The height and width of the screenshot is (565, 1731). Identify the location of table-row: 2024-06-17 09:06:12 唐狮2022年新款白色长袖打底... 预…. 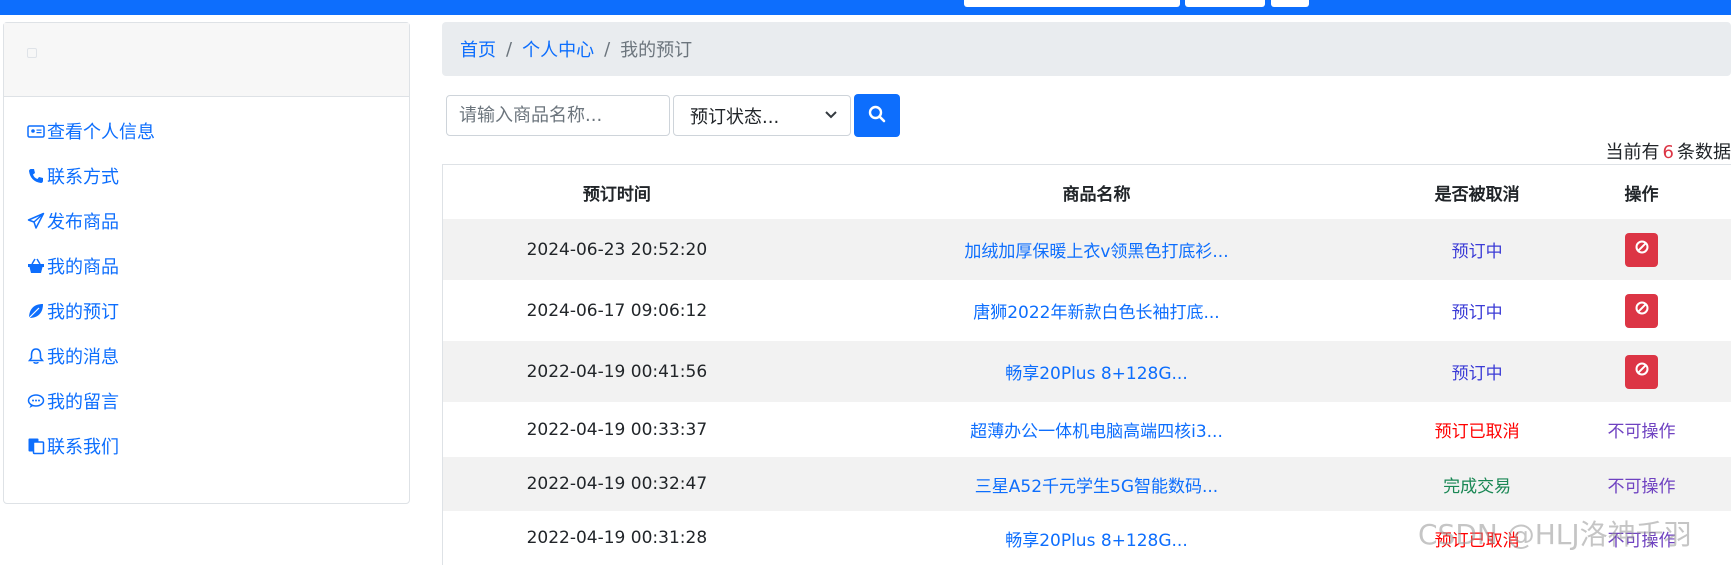
(1087, 310).